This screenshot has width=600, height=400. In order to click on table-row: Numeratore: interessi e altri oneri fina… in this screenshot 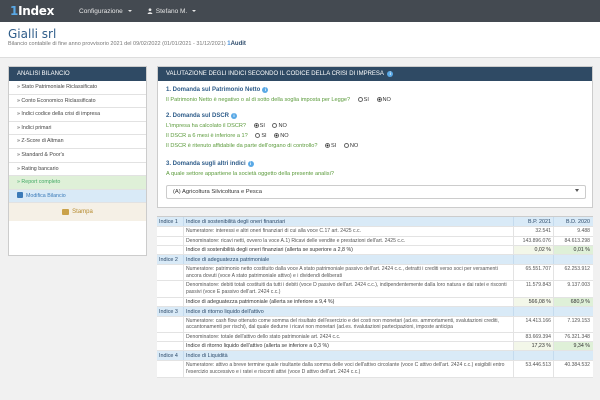, I will do `click(375, 232)`.